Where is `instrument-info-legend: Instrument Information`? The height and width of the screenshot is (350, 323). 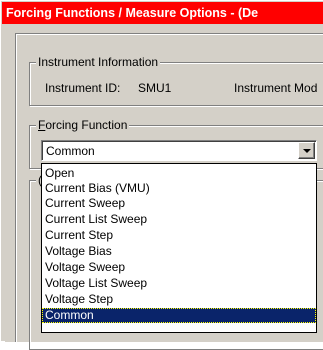
instrument-info-legend: Instrument Information is located at coordinates (98, 62).